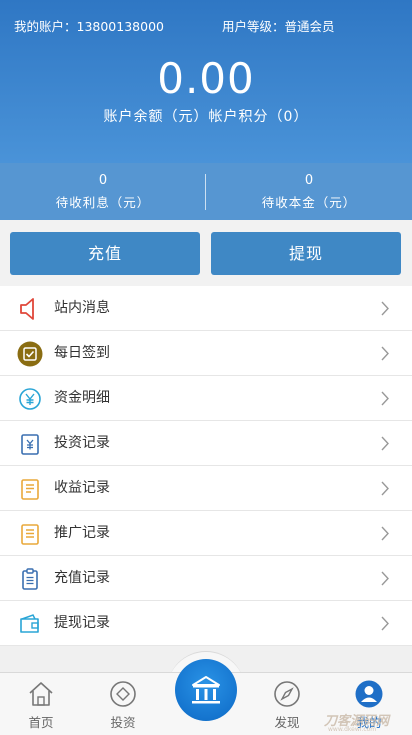 This screenshot has height=735, width=412. I want to click on tab-invest: 投资, so click(123, 704).